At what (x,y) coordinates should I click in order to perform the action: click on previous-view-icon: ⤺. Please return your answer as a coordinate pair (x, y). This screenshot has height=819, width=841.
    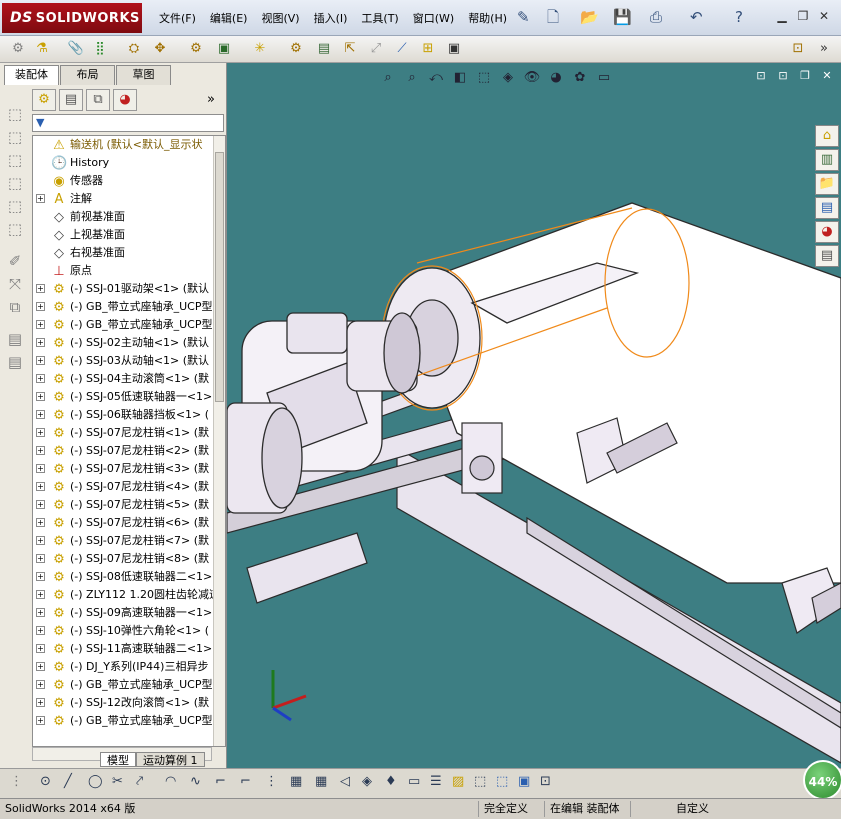
    Looking at the image, I should click on (436, 78).